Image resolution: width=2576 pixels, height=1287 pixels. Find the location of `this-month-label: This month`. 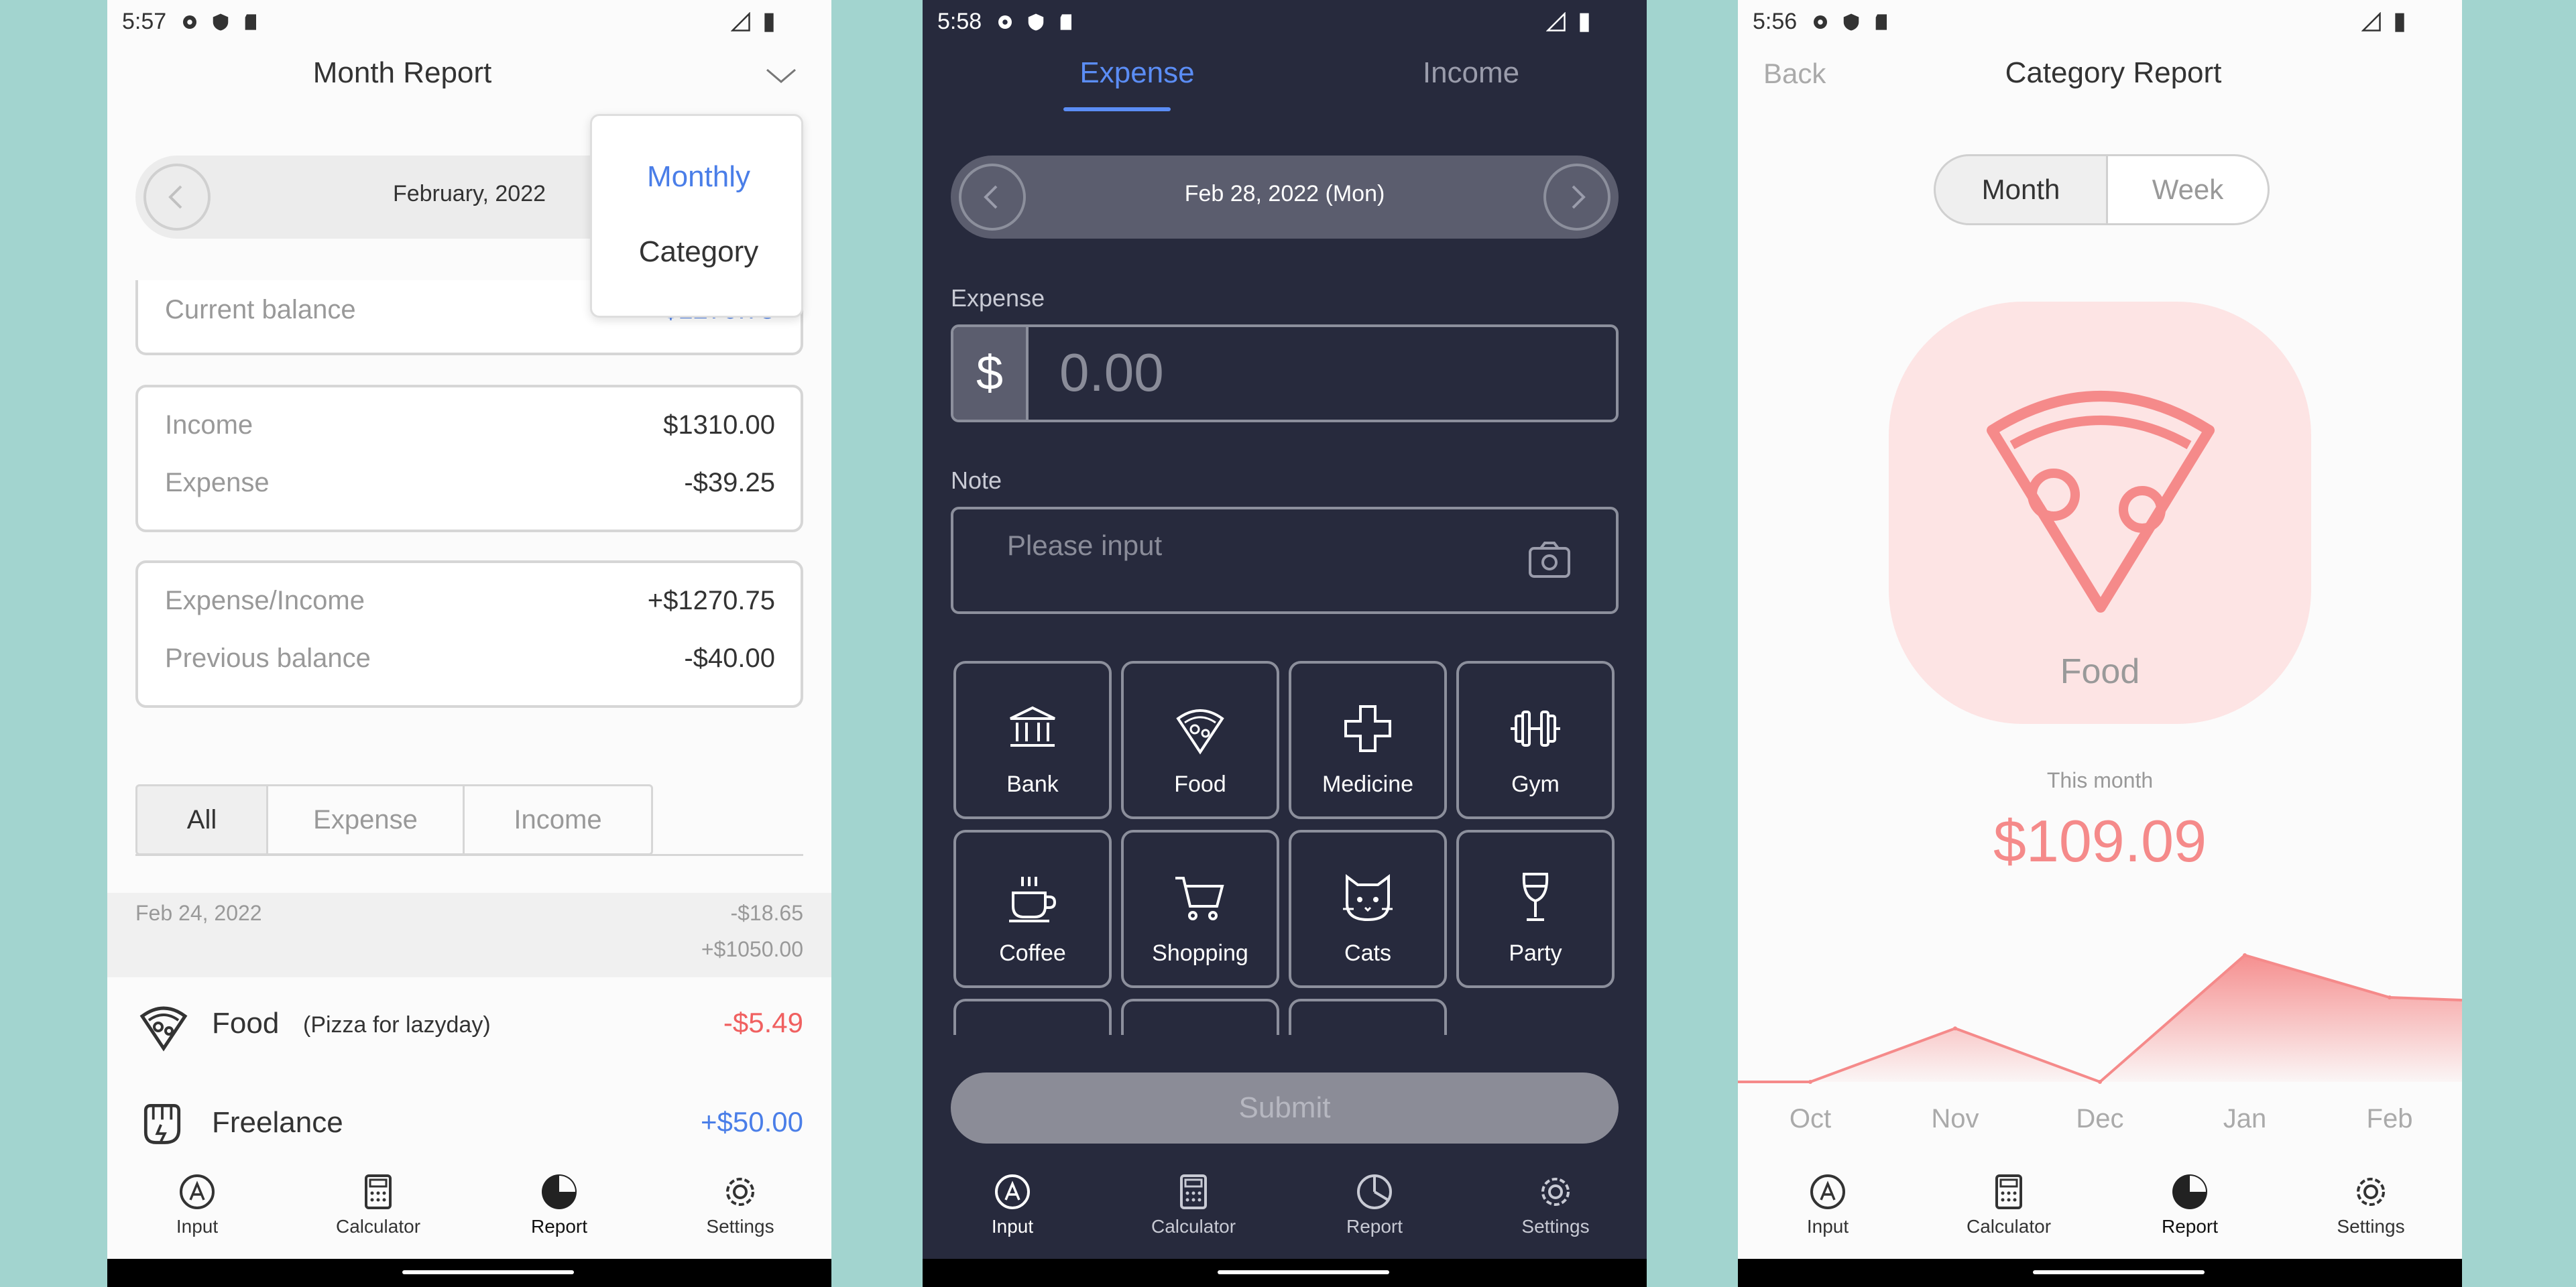

this-month-label: This month is located at coordinates (2100, 780).